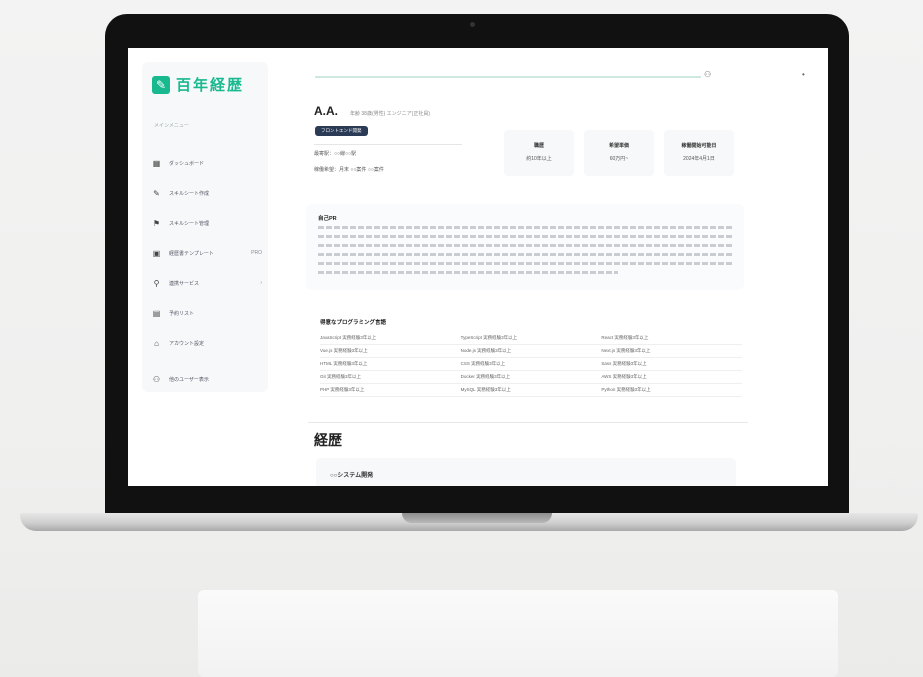  I want to click on camera-icon, so click(472, 24).